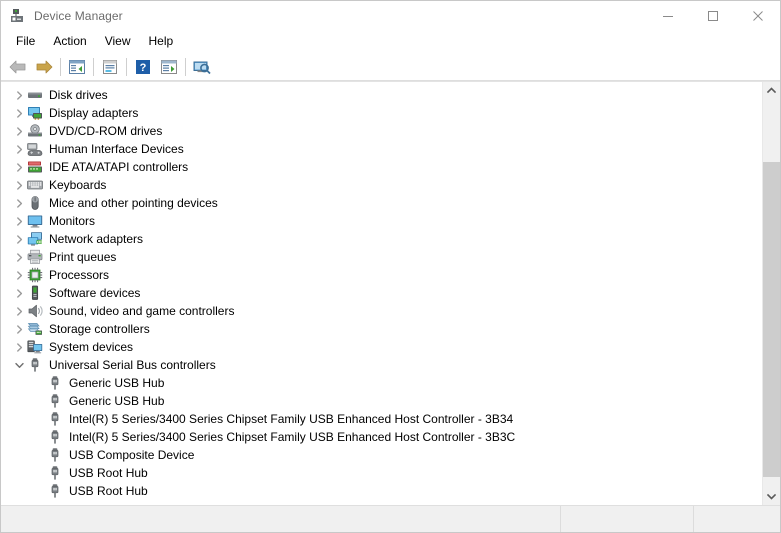 This screenshot has height=533, width=781. I want to click on forward-button, so click(44, 67).